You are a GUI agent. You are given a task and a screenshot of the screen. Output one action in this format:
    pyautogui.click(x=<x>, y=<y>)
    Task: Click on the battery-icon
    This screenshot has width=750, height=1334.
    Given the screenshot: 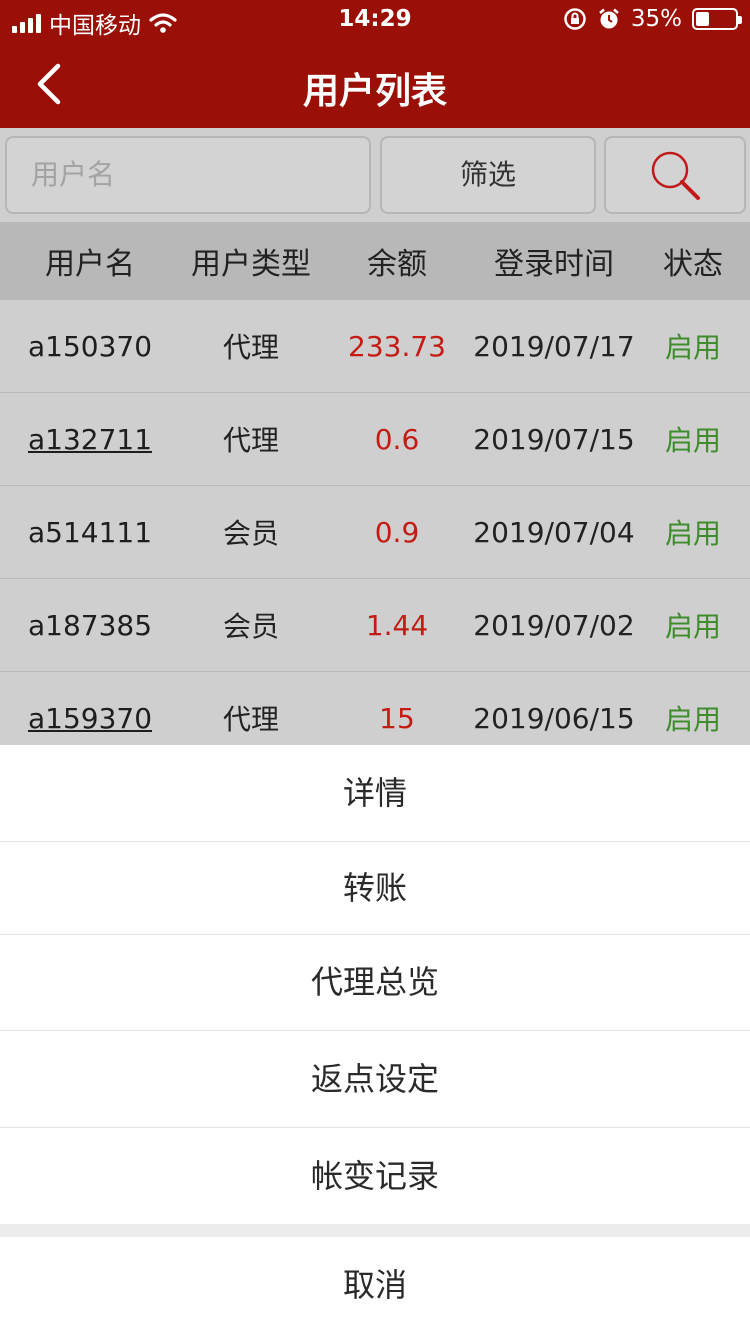 What is the action you would take?
    pyautogui.click(x=717, y=19)
    